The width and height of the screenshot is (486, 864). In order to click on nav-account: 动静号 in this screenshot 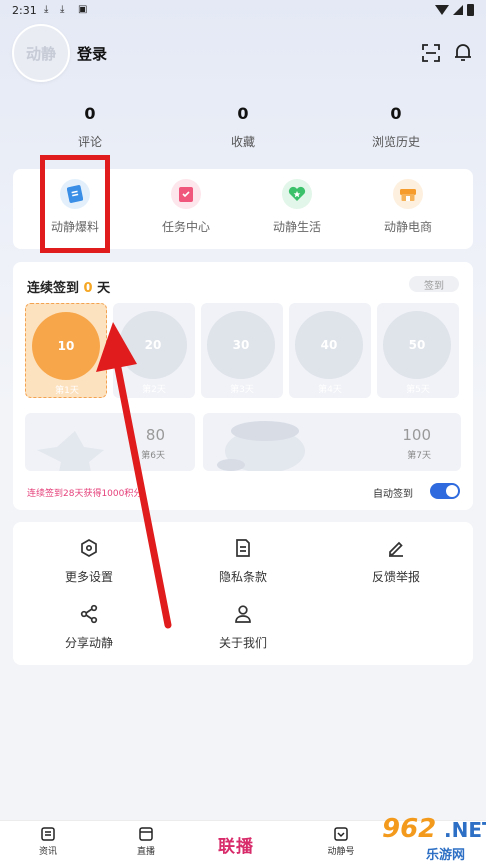, I will do `click(341, 842)`.